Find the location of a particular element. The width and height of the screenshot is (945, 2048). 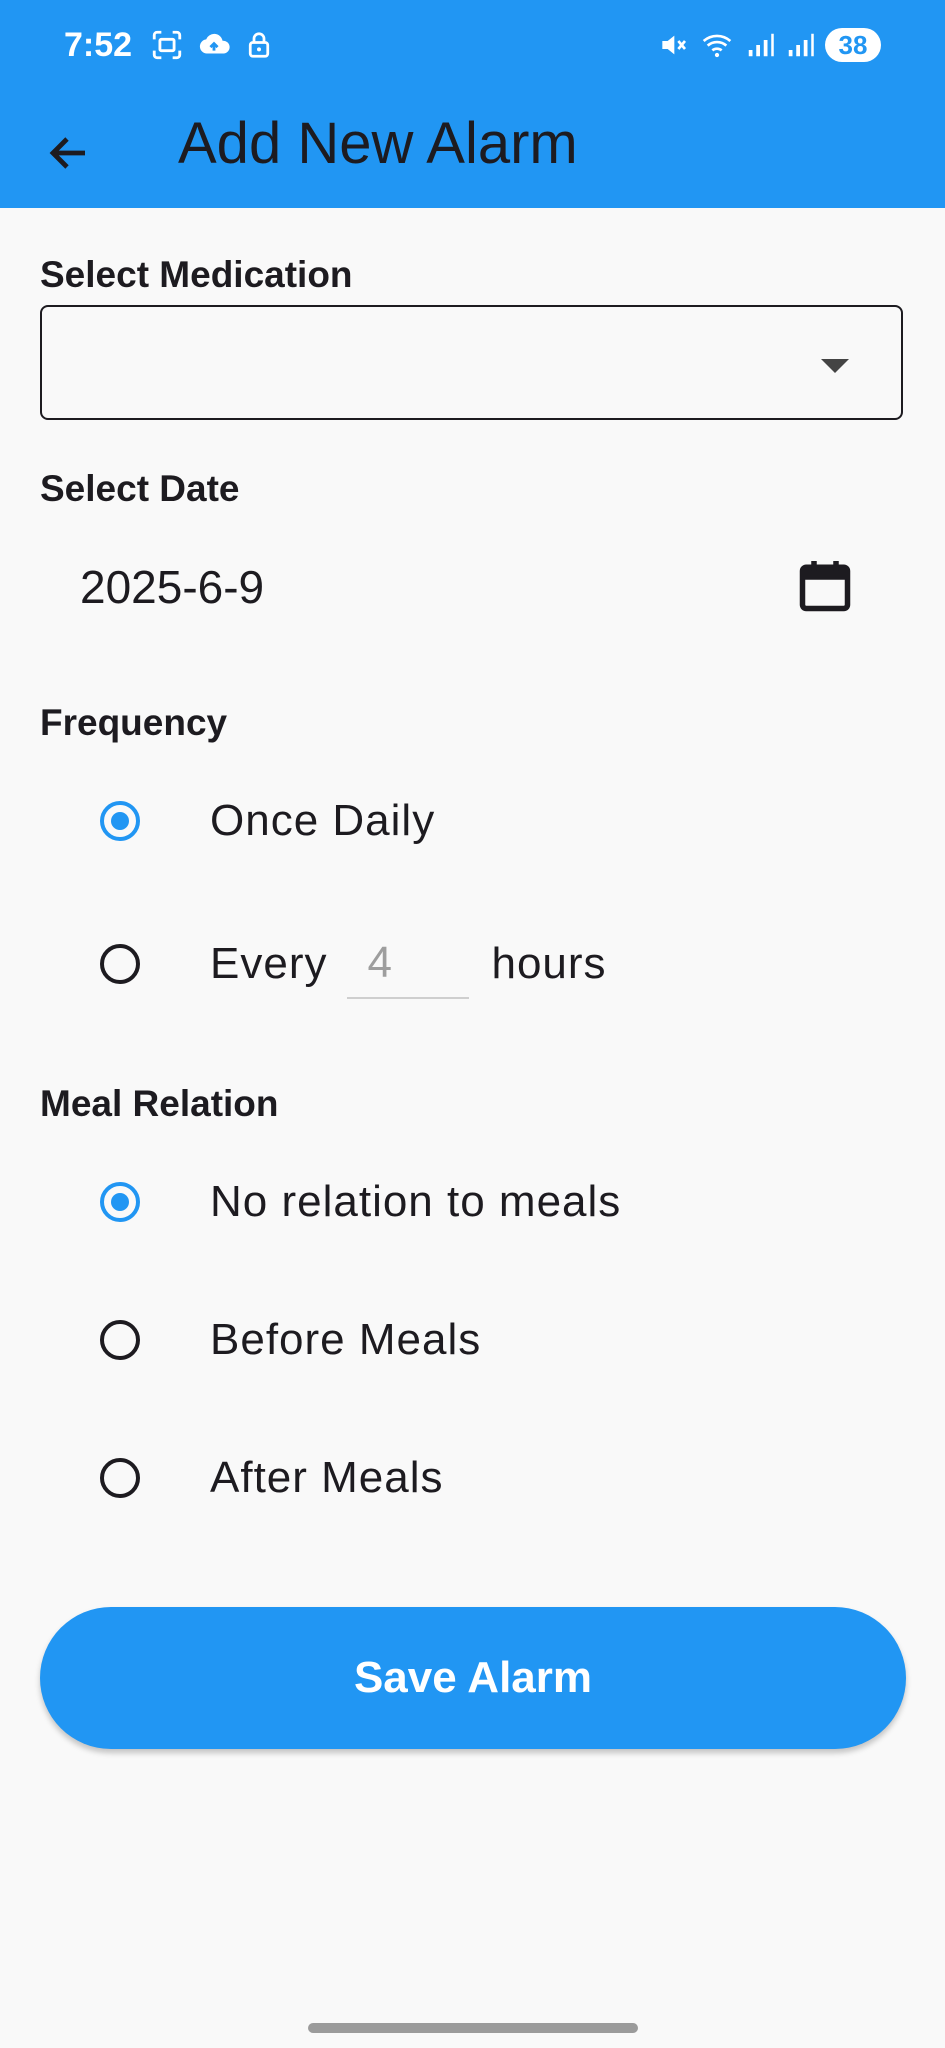

meal-option-no-relation: No relation to meals is located at coordinates (360, 1202).